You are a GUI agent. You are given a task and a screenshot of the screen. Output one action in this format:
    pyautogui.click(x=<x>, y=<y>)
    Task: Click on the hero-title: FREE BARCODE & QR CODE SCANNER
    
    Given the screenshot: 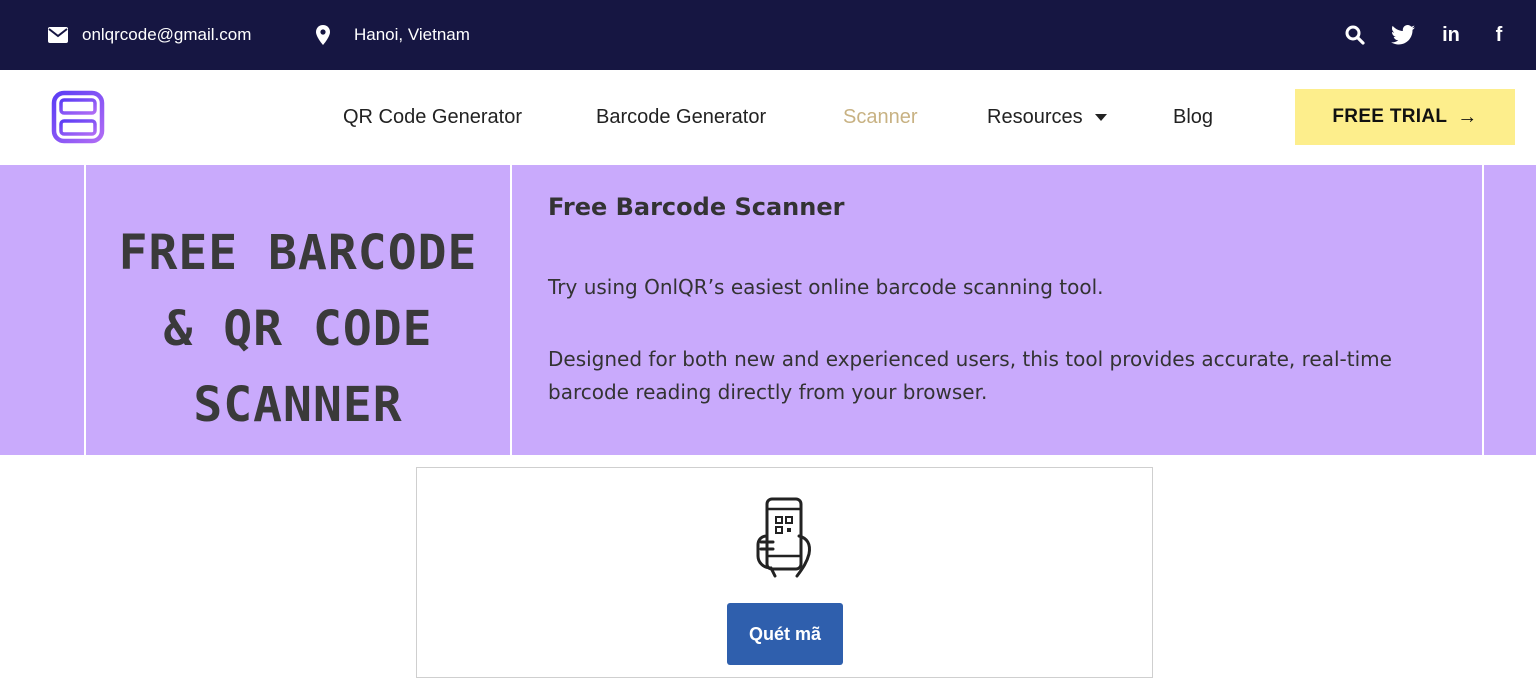 What is the action you would take?
    pyautogui.click(x=298, y=329)
    